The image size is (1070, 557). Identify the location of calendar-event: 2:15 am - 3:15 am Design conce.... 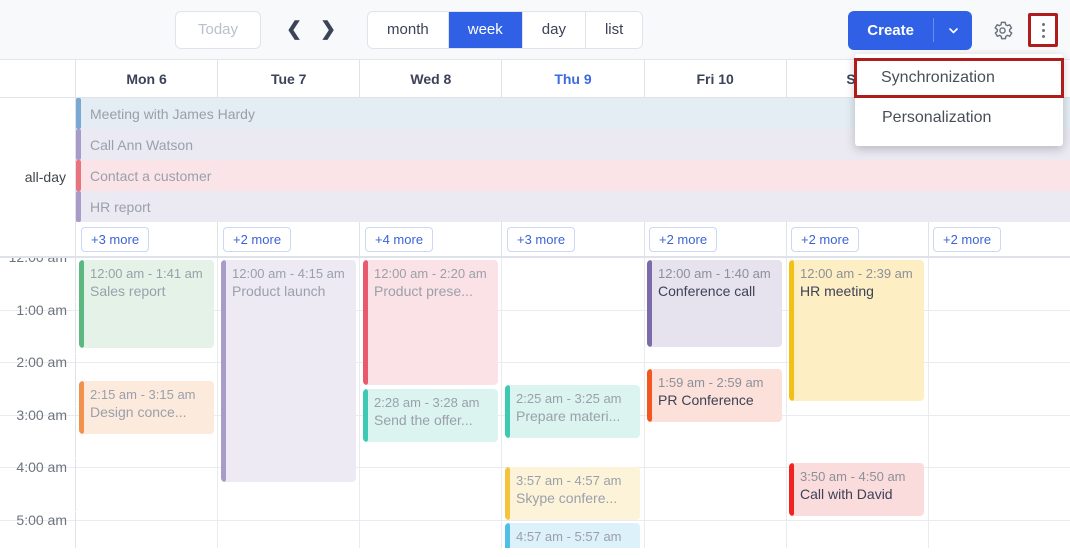
(146, 407).